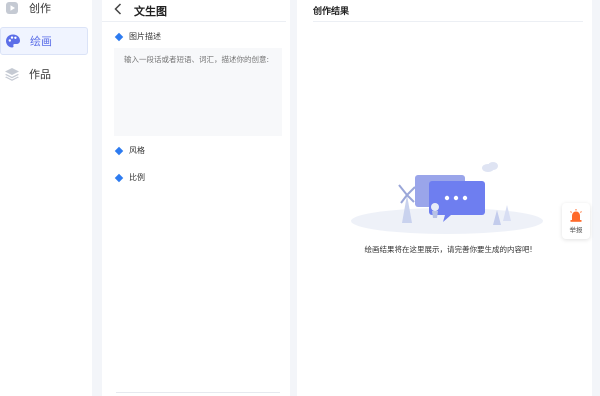 This screenshot has height=396, width=600. I want to click on play-icon, so click(12, 8).